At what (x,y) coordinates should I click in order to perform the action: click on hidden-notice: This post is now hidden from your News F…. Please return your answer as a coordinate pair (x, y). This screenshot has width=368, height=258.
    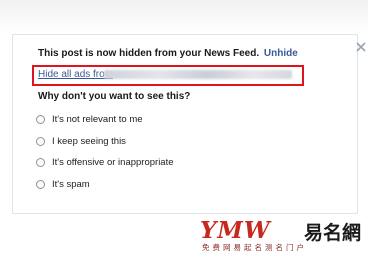
    Looking at the image, I should click on (168, 53).